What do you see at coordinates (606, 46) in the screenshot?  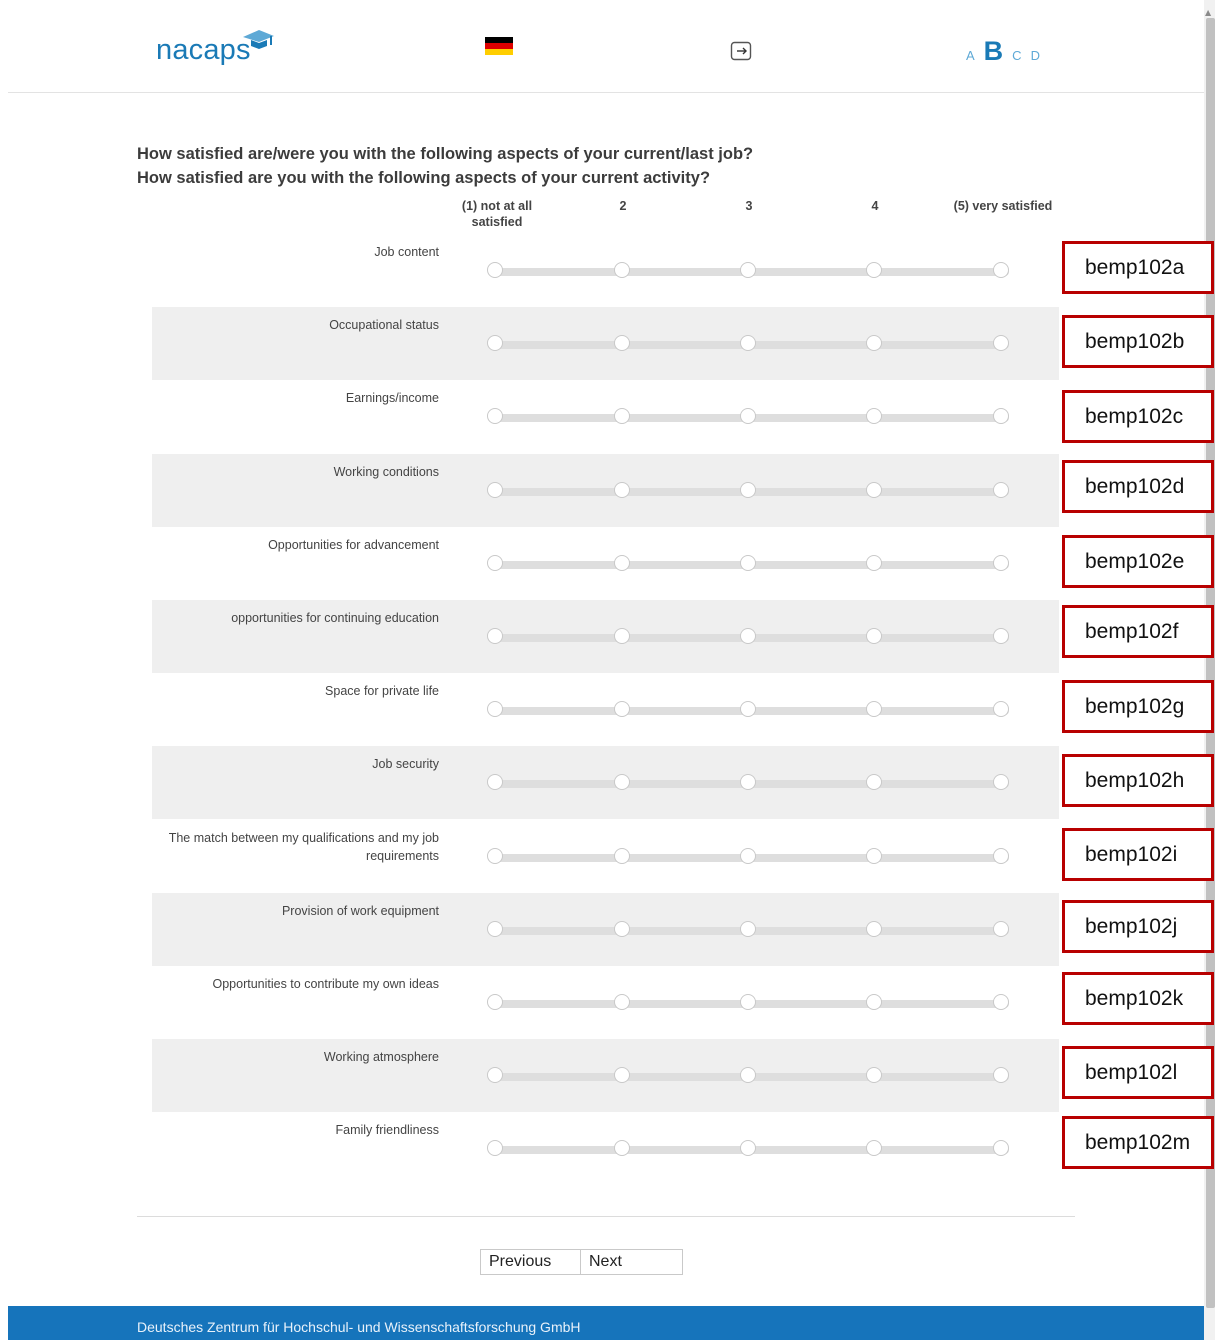 I see `site-header: nacaps ABCD` at bounding box center [606, 46].